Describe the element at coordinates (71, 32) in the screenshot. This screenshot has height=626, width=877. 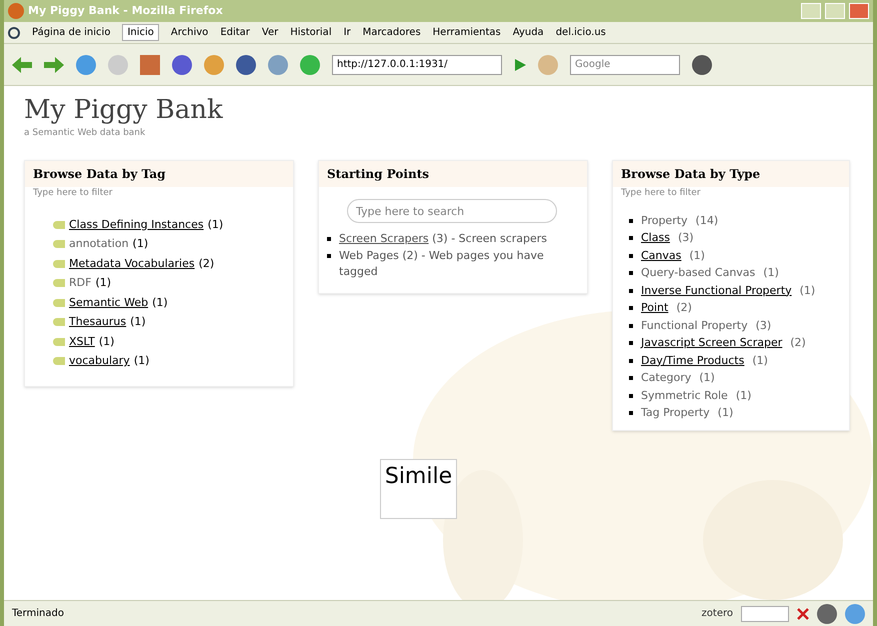
I see `bookmark-link: Página de inicio` at that location.